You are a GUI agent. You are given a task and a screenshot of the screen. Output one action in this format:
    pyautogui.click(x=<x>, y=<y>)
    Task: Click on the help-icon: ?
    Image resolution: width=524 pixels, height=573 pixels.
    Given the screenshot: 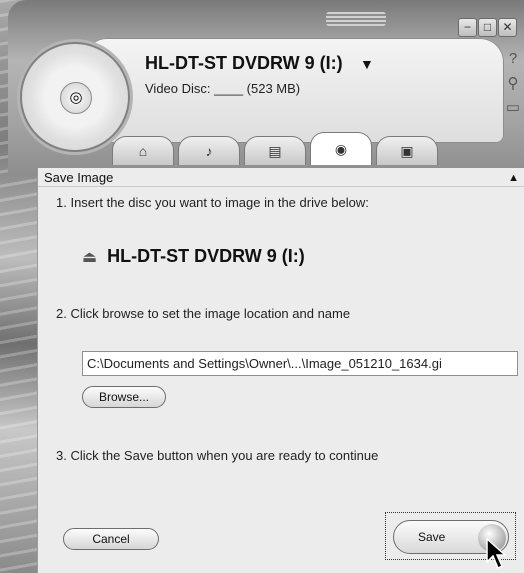 What is the action you would take?
    pyautogui.click(x=513, y=62)
    